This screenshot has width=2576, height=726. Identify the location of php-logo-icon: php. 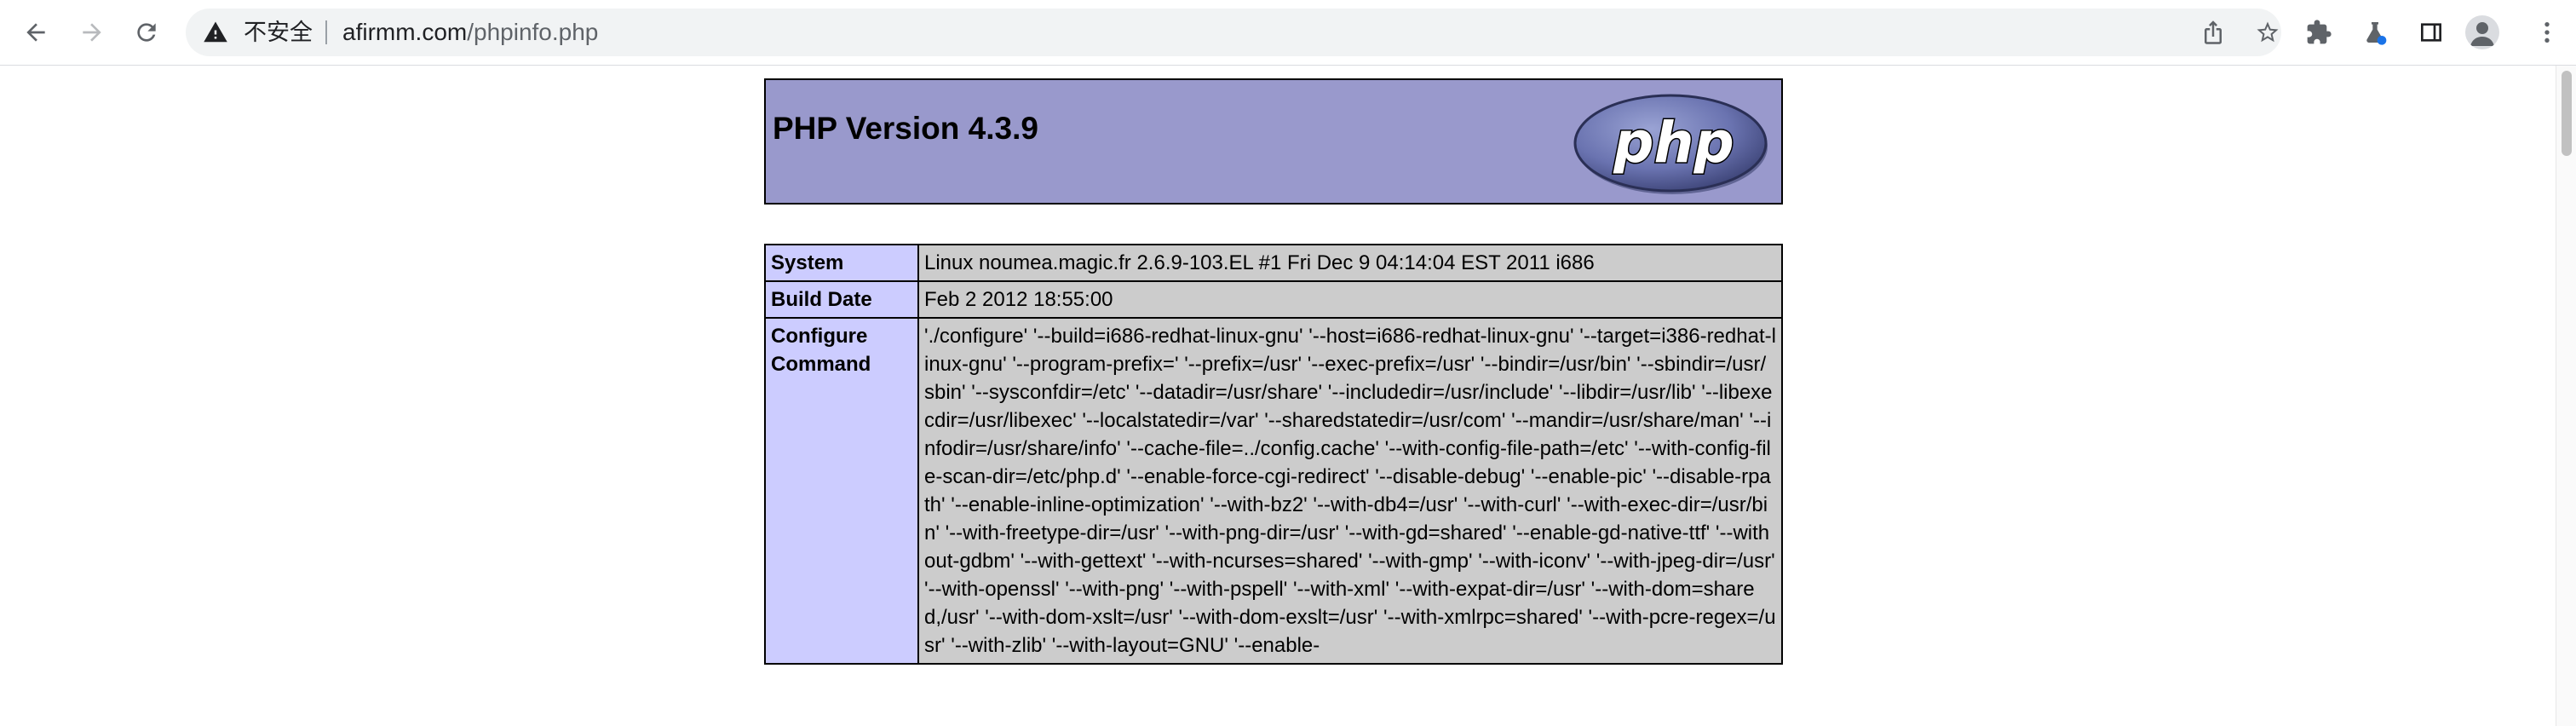
(1673, 142).